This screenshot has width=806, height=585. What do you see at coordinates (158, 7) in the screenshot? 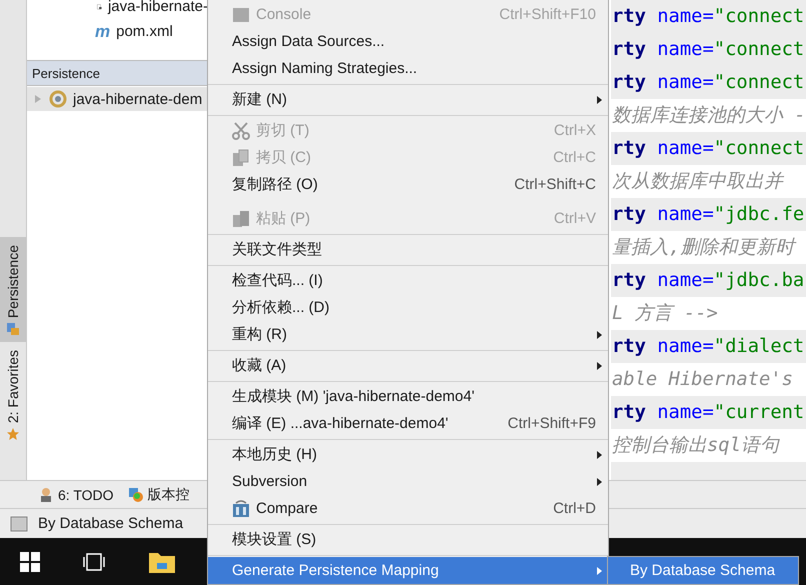
I see `tree-item: java-hibernate-` at bounding box center [158, 7].